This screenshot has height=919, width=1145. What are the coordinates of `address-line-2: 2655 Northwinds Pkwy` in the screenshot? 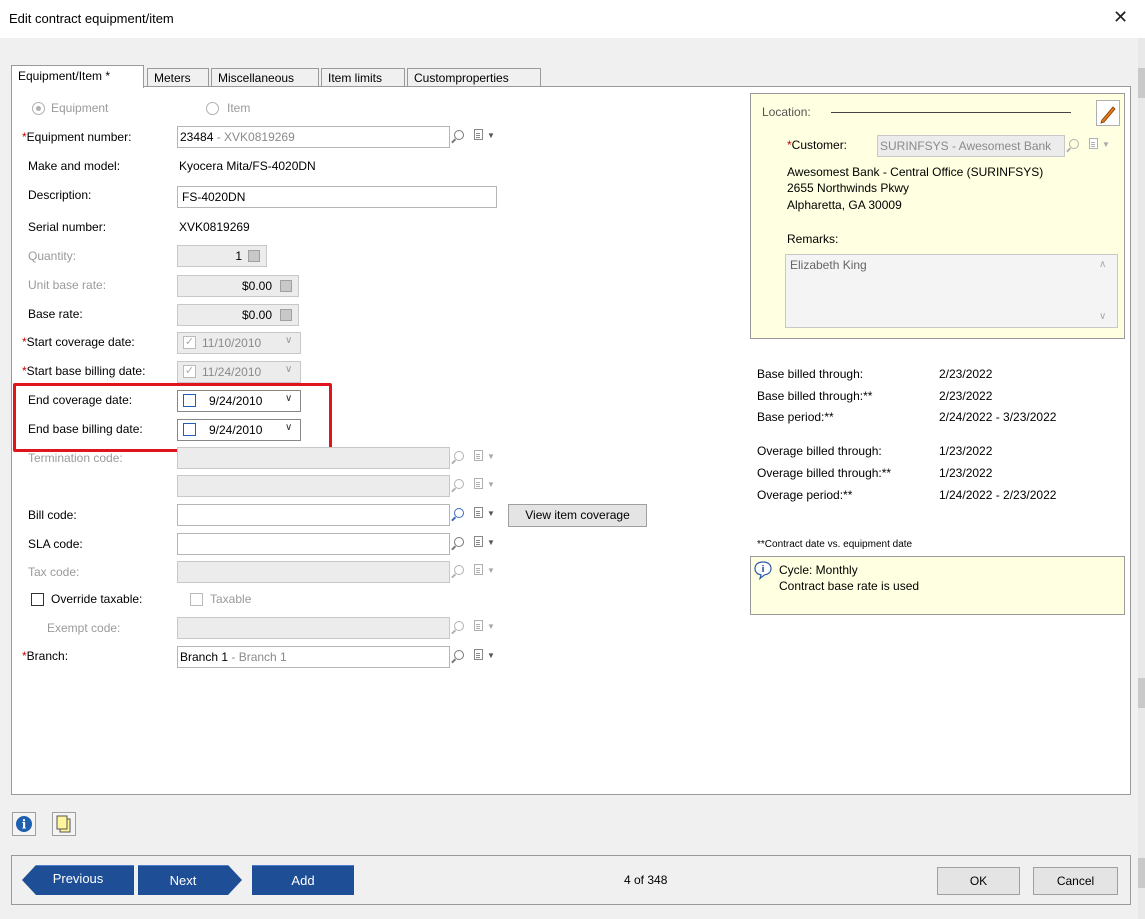 It's located at (848, 188).